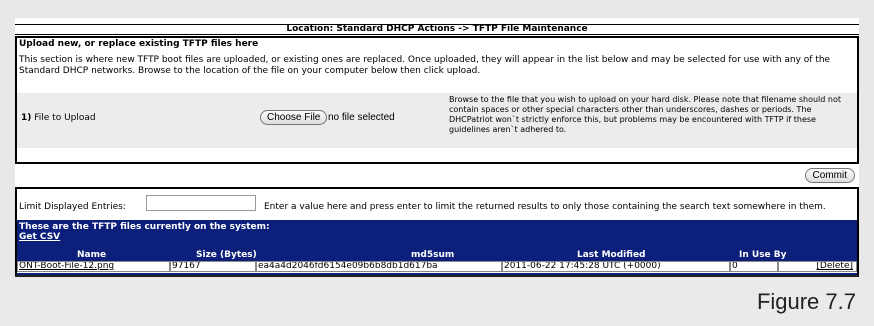 This screenshot has width=874, height=326. I want to click on file-upload-label: 1) File to Upload, so click(58, 118).